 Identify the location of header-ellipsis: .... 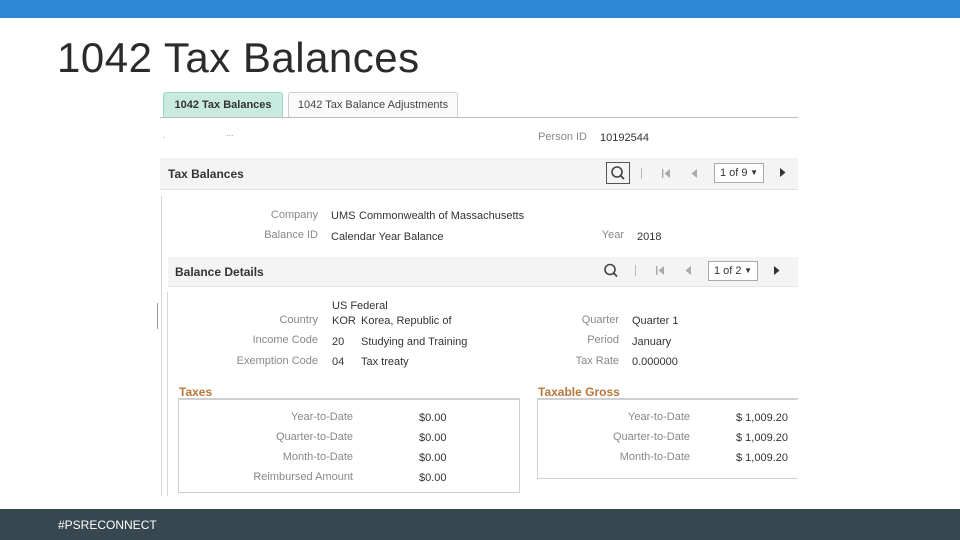
(230, 133).